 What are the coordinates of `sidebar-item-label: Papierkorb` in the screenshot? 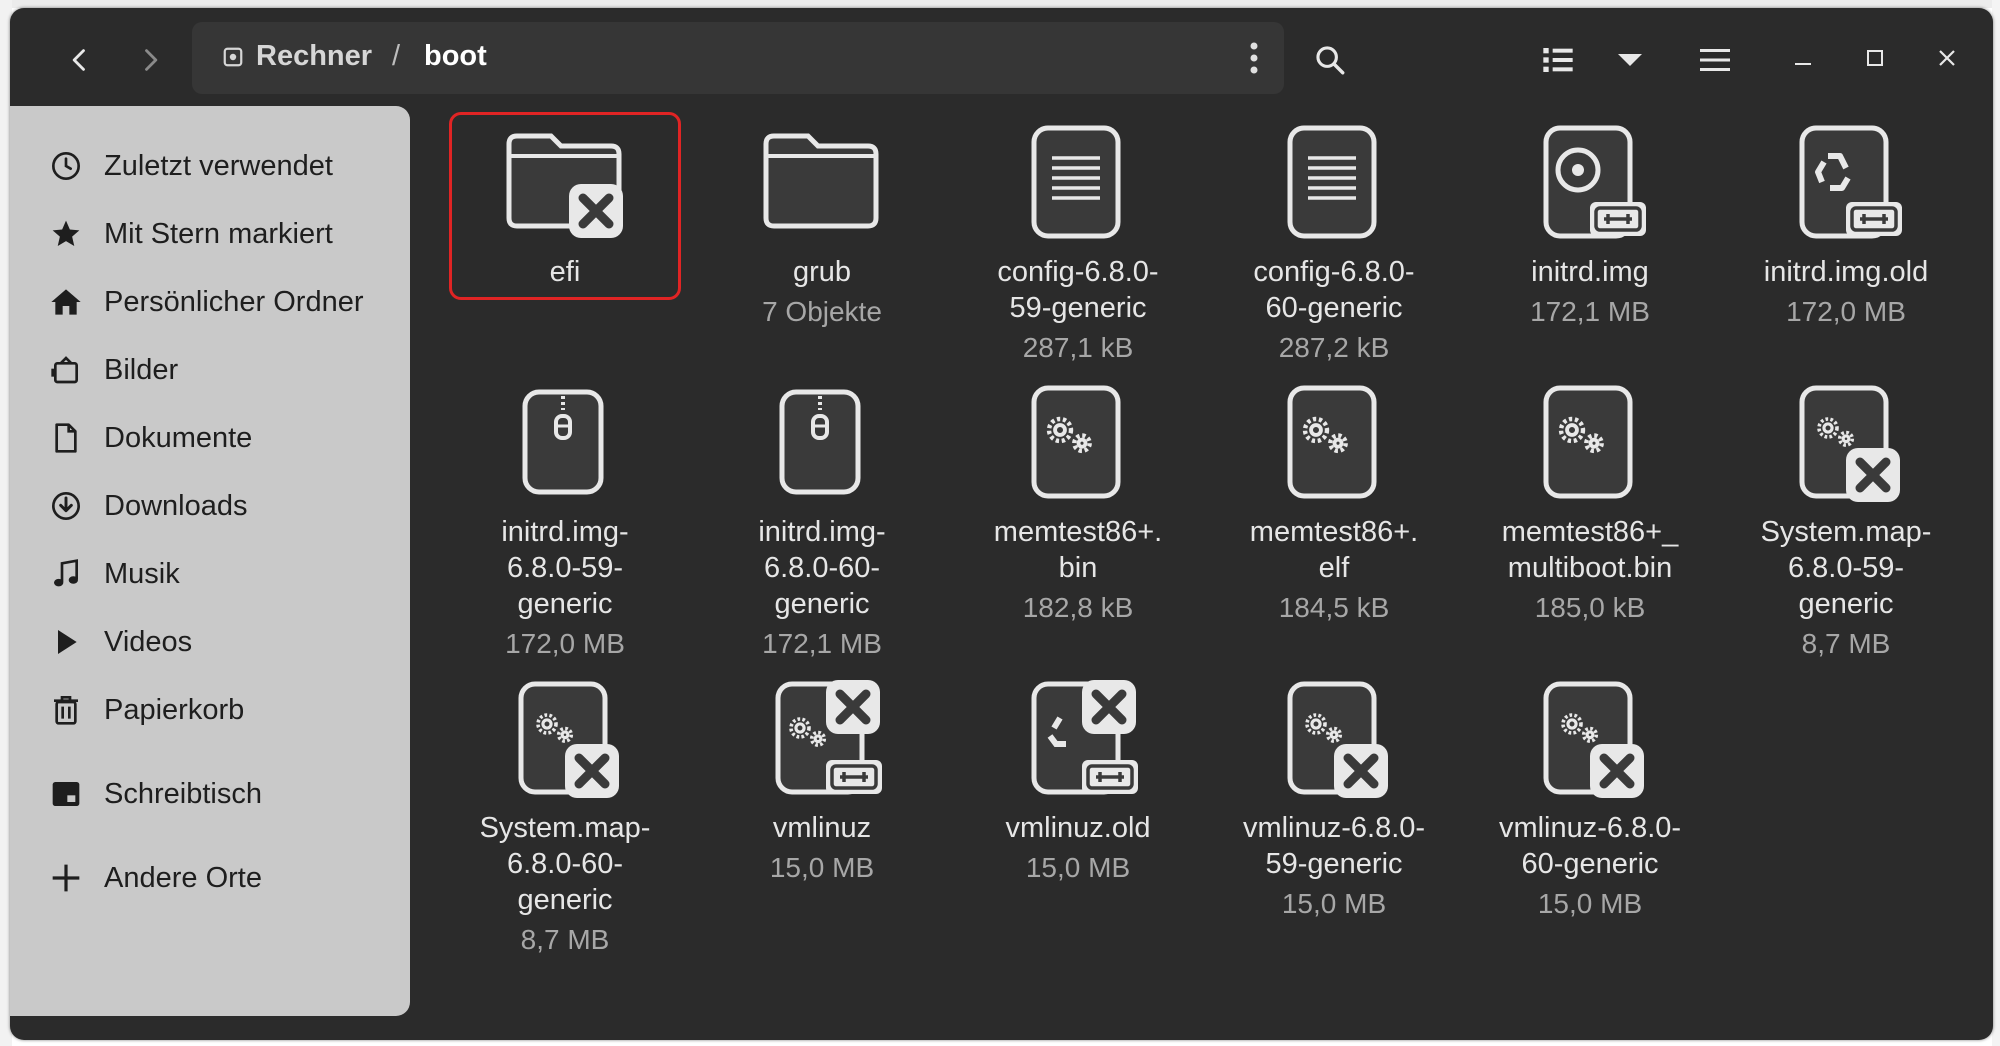 It's located at (174, 709).